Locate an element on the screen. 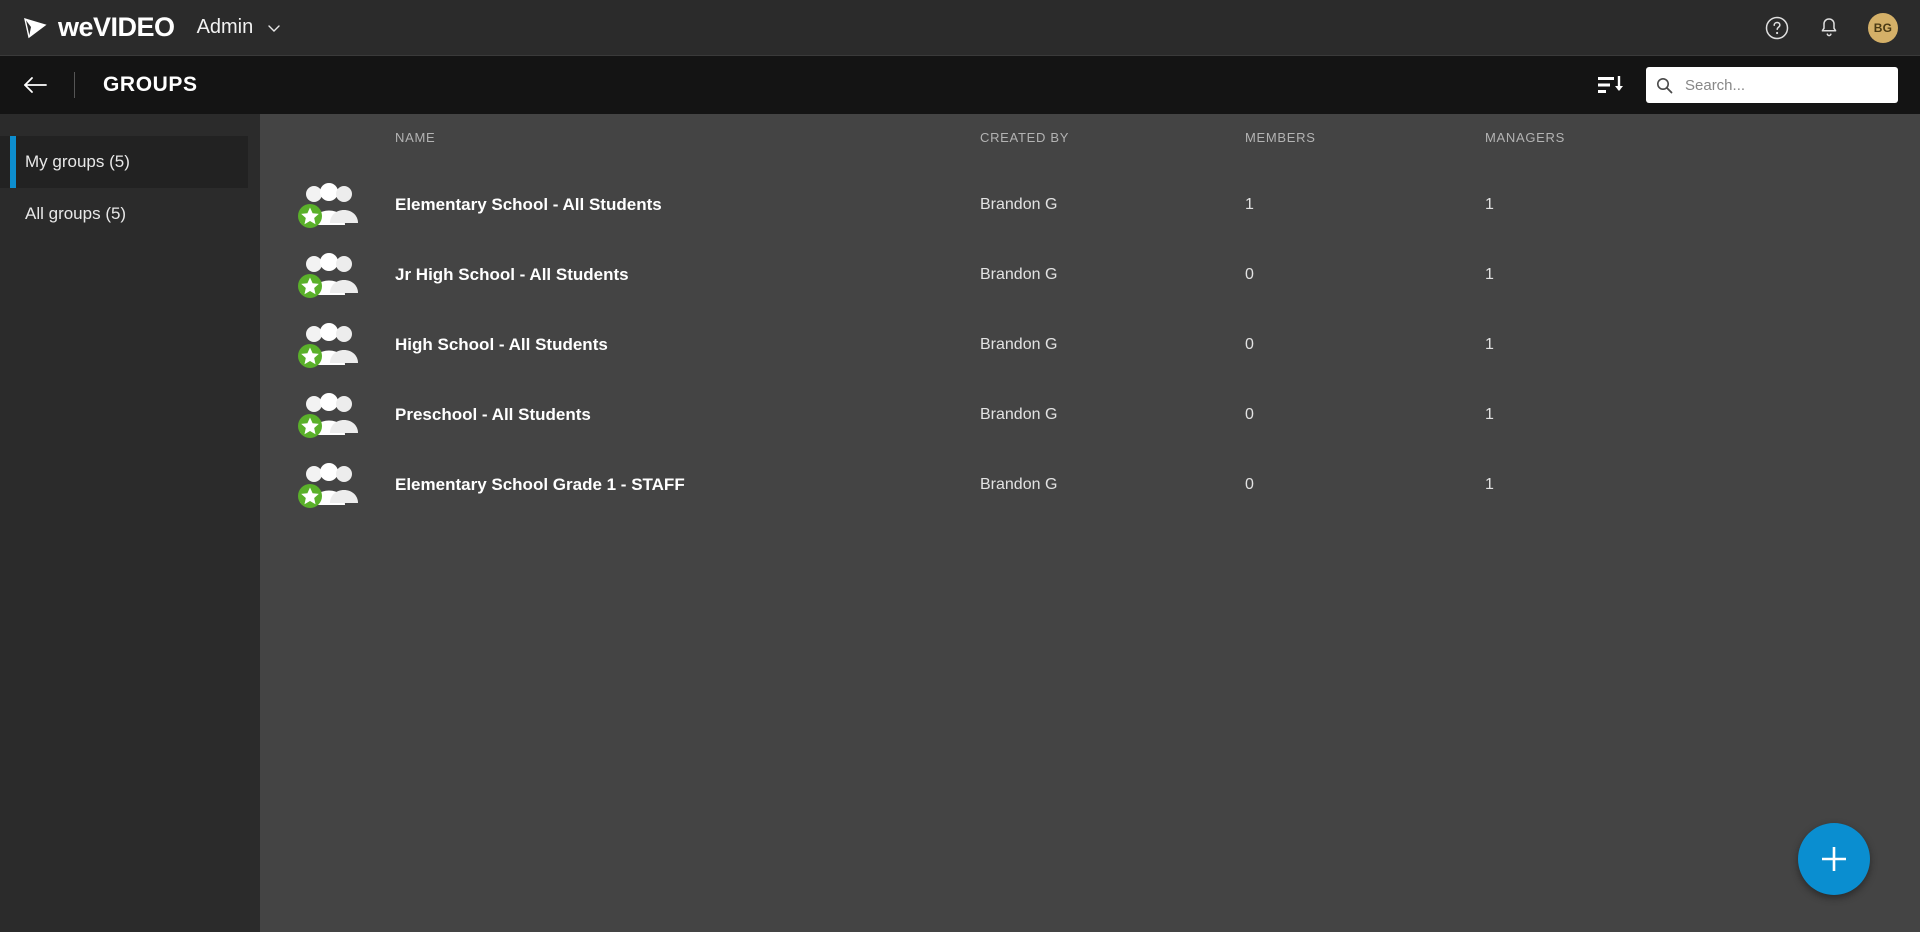 This screenshot has width=1920, height=932. header-actions is located at coordinates (1747, 85).